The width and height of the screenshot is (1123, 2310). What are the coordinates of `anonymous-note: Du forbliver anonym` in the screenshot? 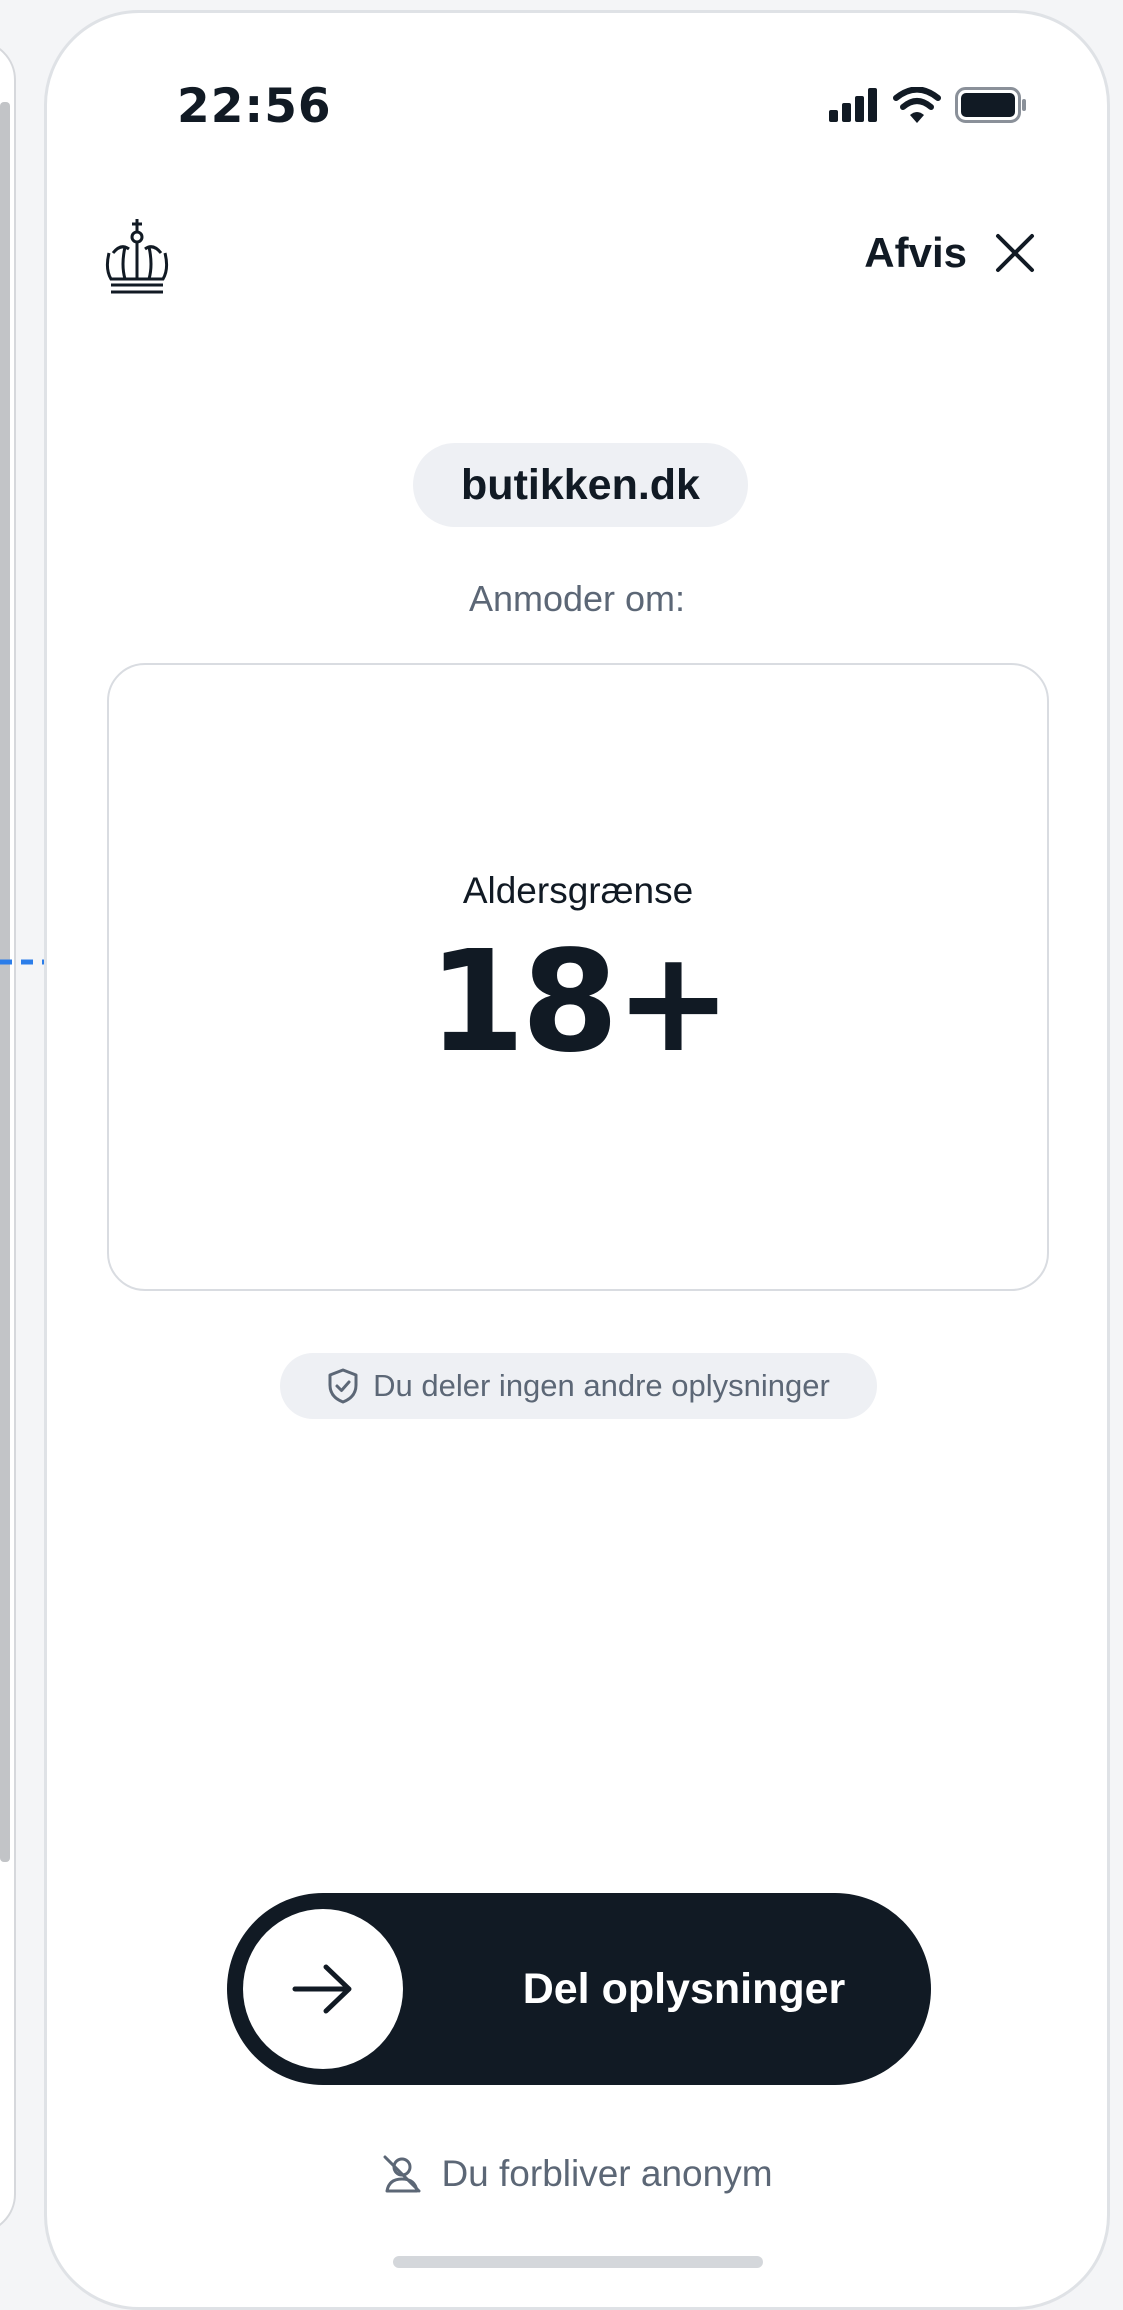 It's located at (577, 2174).